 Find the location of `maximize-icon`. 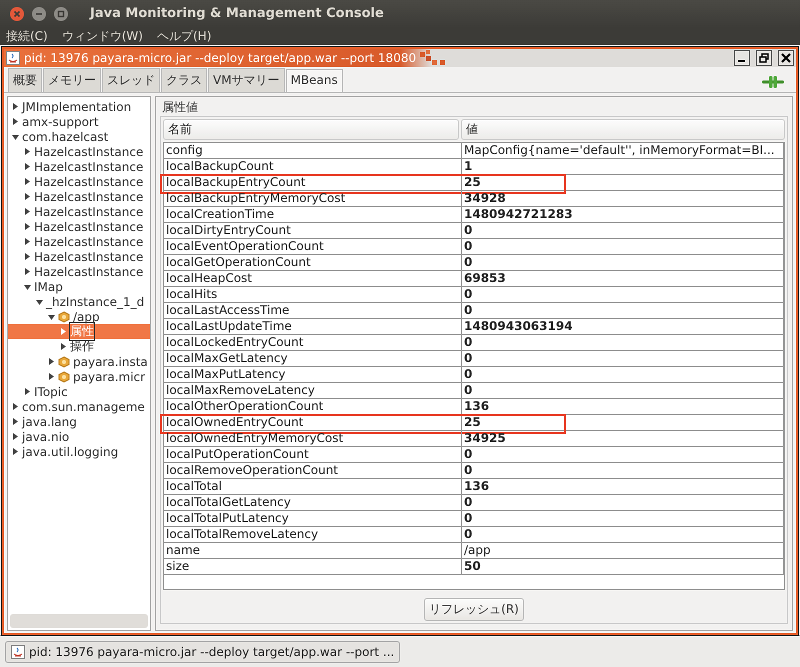

maximize-icon is located at coordinates (61, 13).